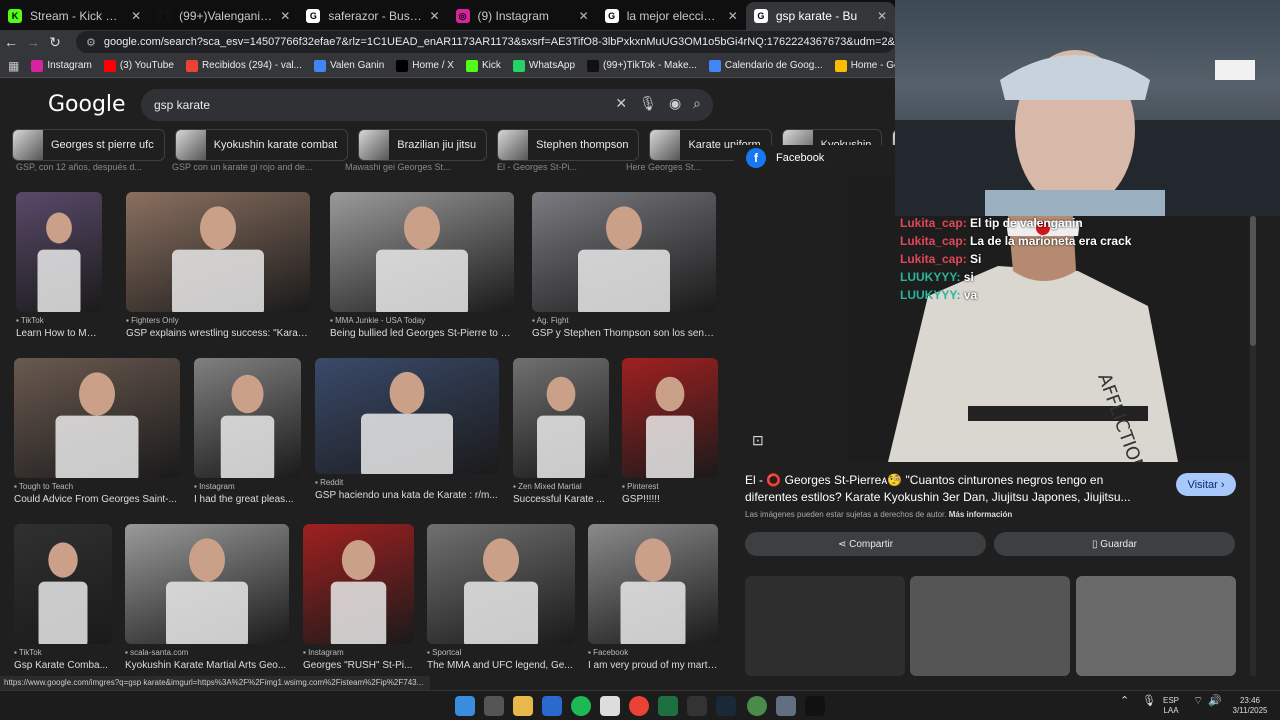 This screenshot has width=1280, height=720. I want to click on bookmark-item: (3) YouTube, so click(138, 65).